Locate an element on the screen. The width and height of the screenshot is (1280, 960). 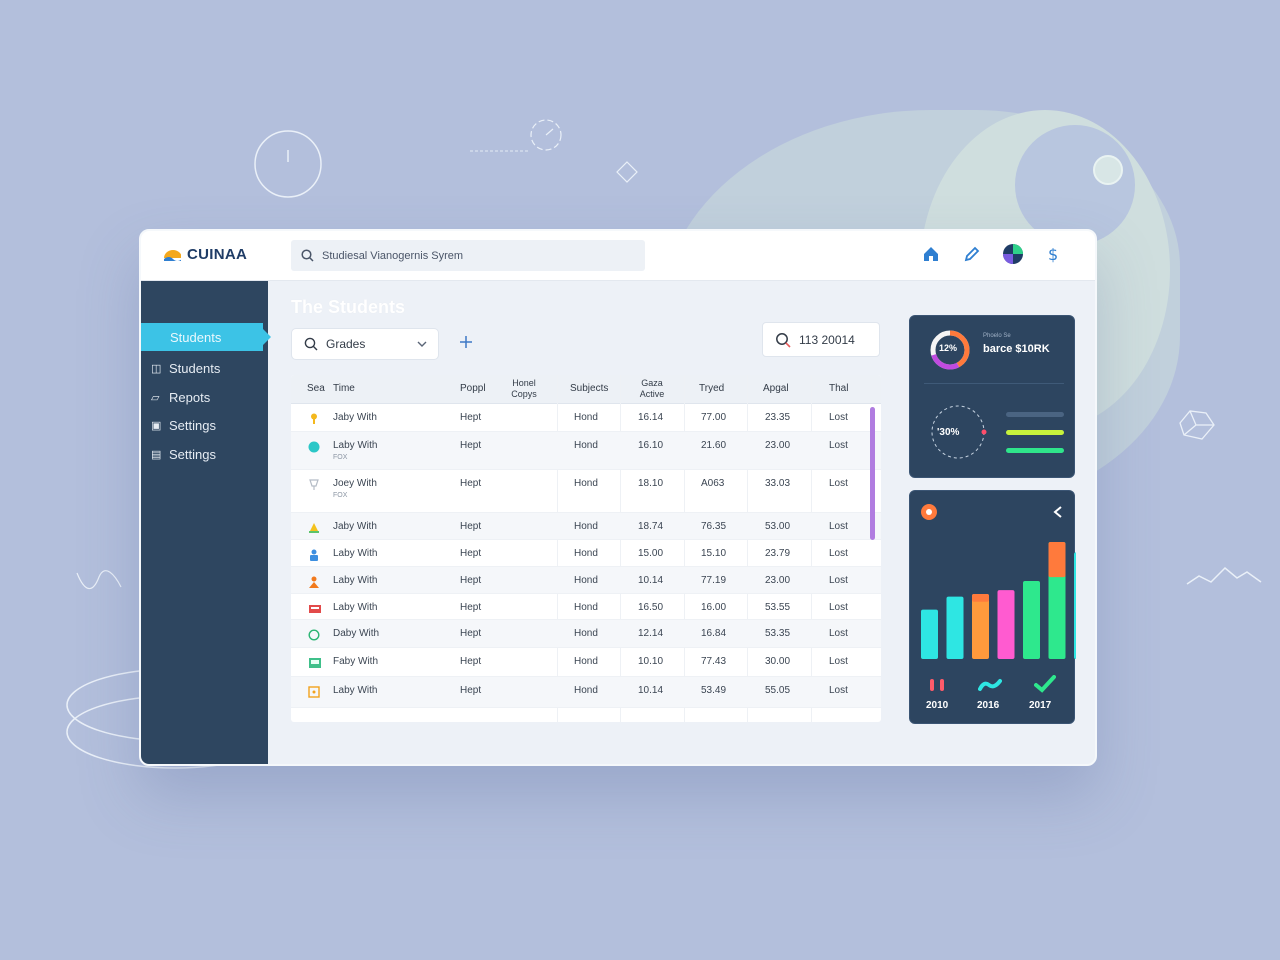
search-input is located at coordinates (472, 255).